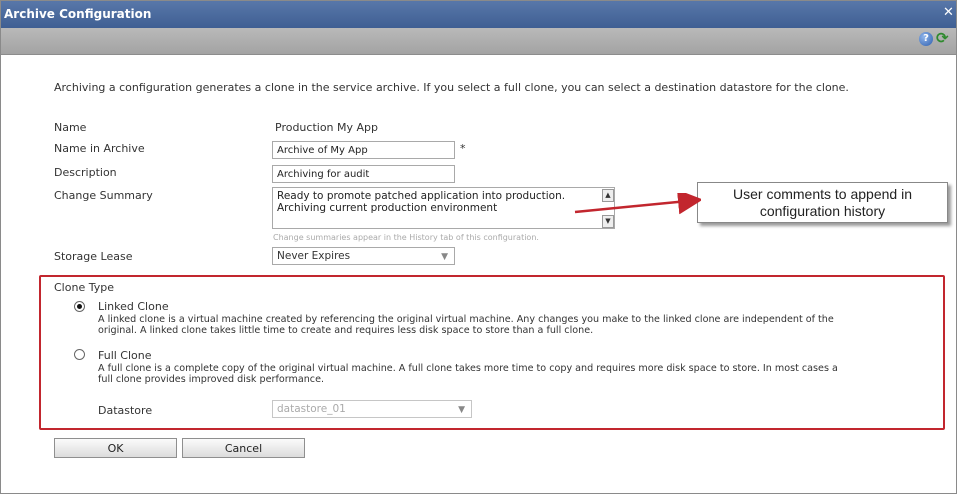 The image size is (957, 494). What do you see at coordinates (314, 256) in the screenshot?
I see `storage-lease-value: Never Expires` at bounding box center [314, 256].